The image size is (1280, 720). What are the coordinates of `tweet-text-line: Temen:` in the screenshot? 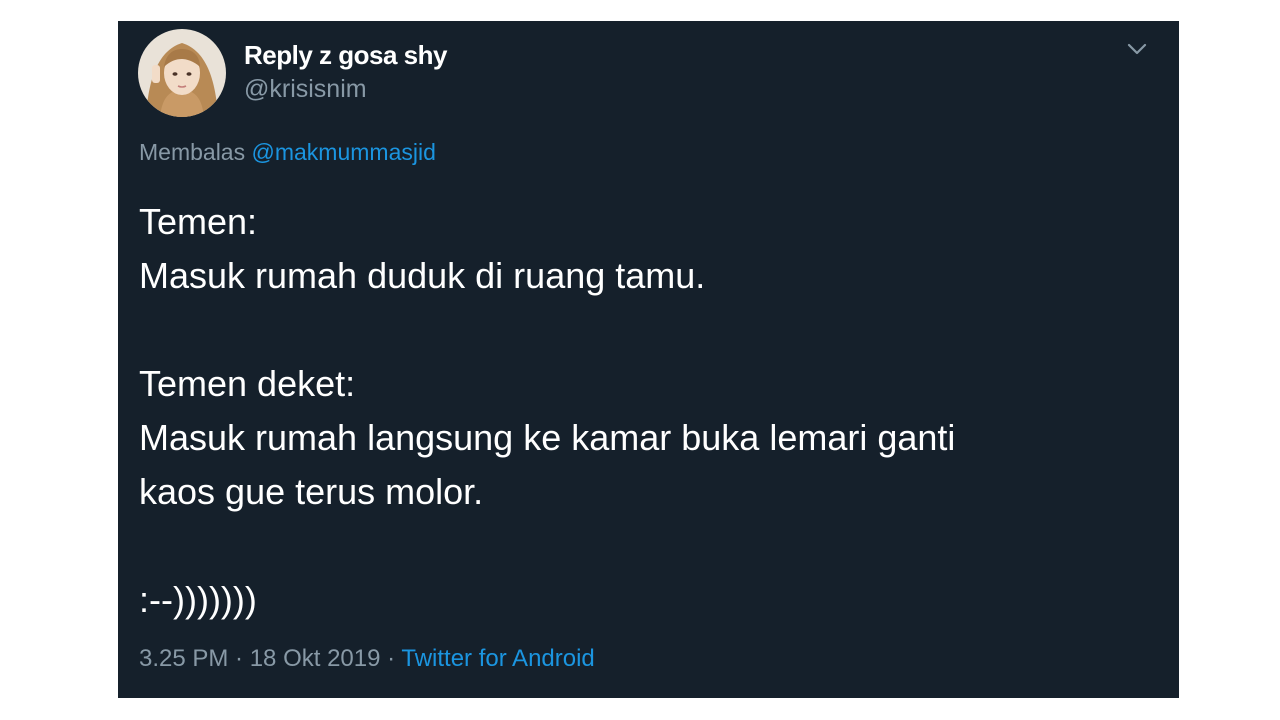 It's located at (198, 221).